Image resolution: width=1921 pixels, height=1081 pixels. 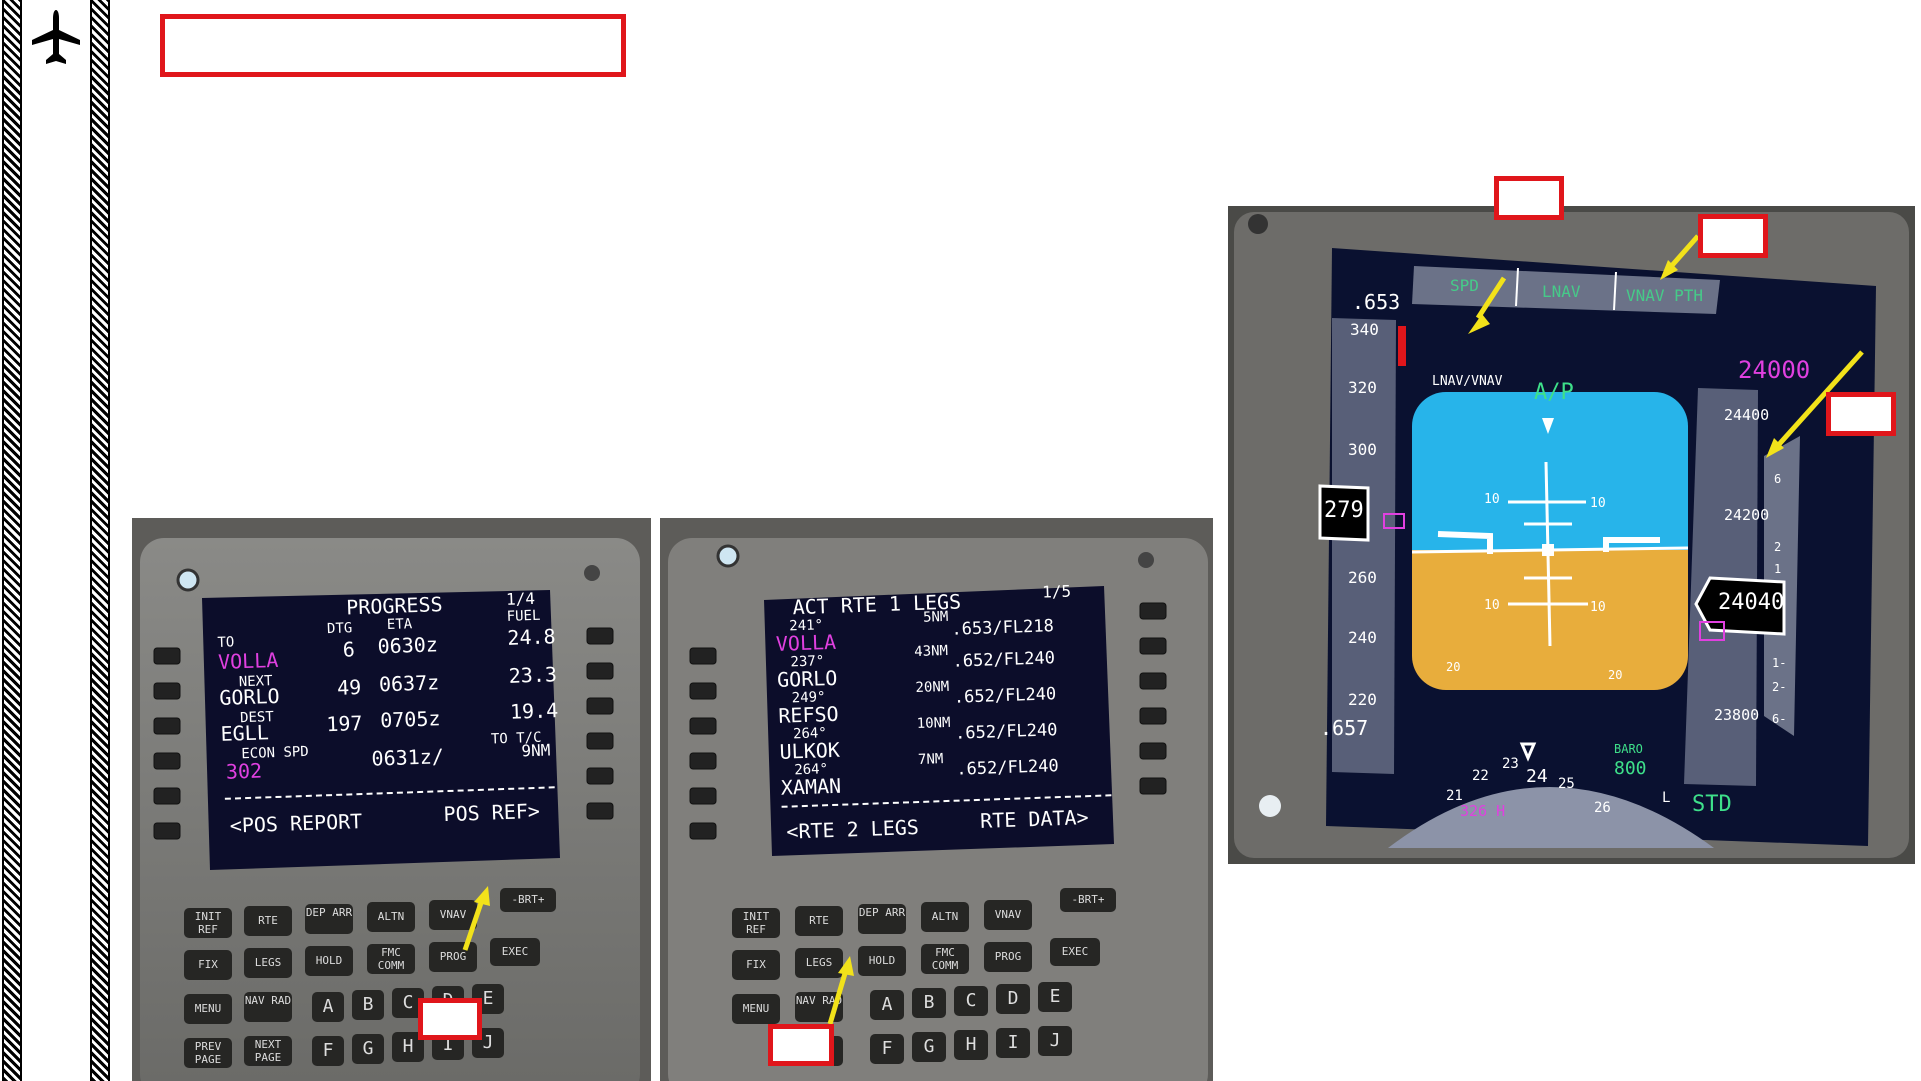 What do you see at coordinates (1778, 569) in the screenshot?
I see `vs-tick: 1` at bounding box center [1778, 569].